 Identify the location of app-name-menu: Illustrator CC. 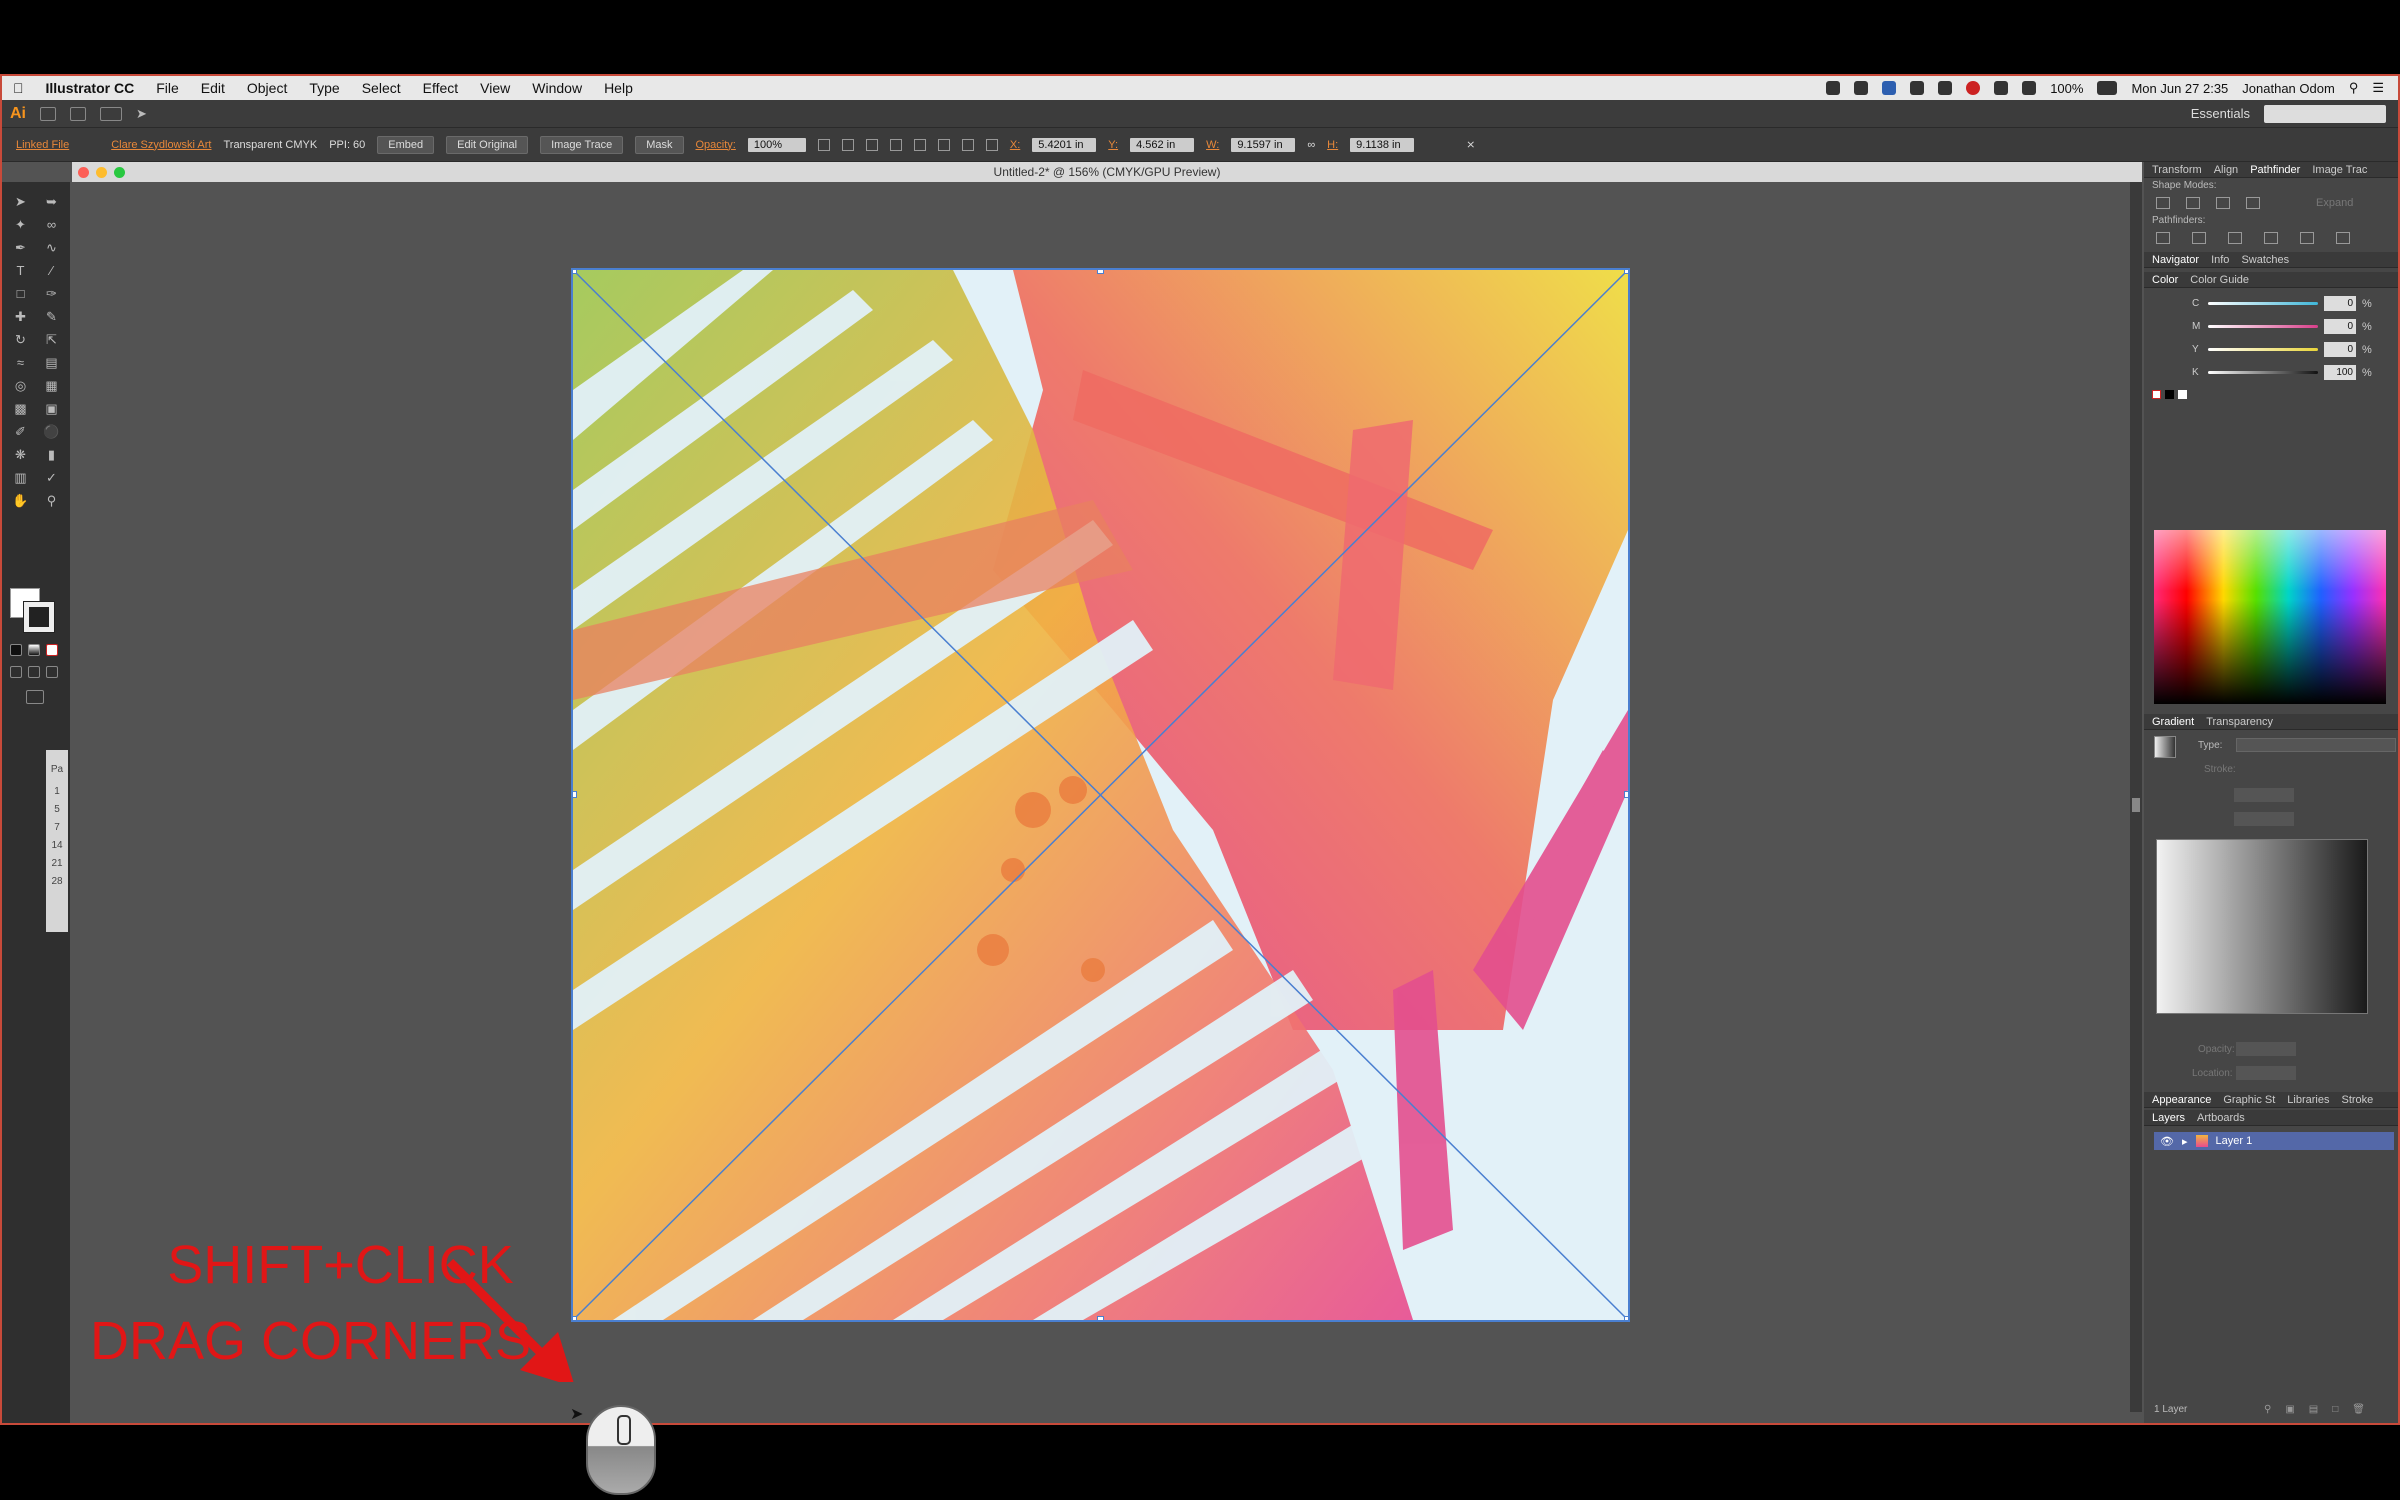
(90, 88).